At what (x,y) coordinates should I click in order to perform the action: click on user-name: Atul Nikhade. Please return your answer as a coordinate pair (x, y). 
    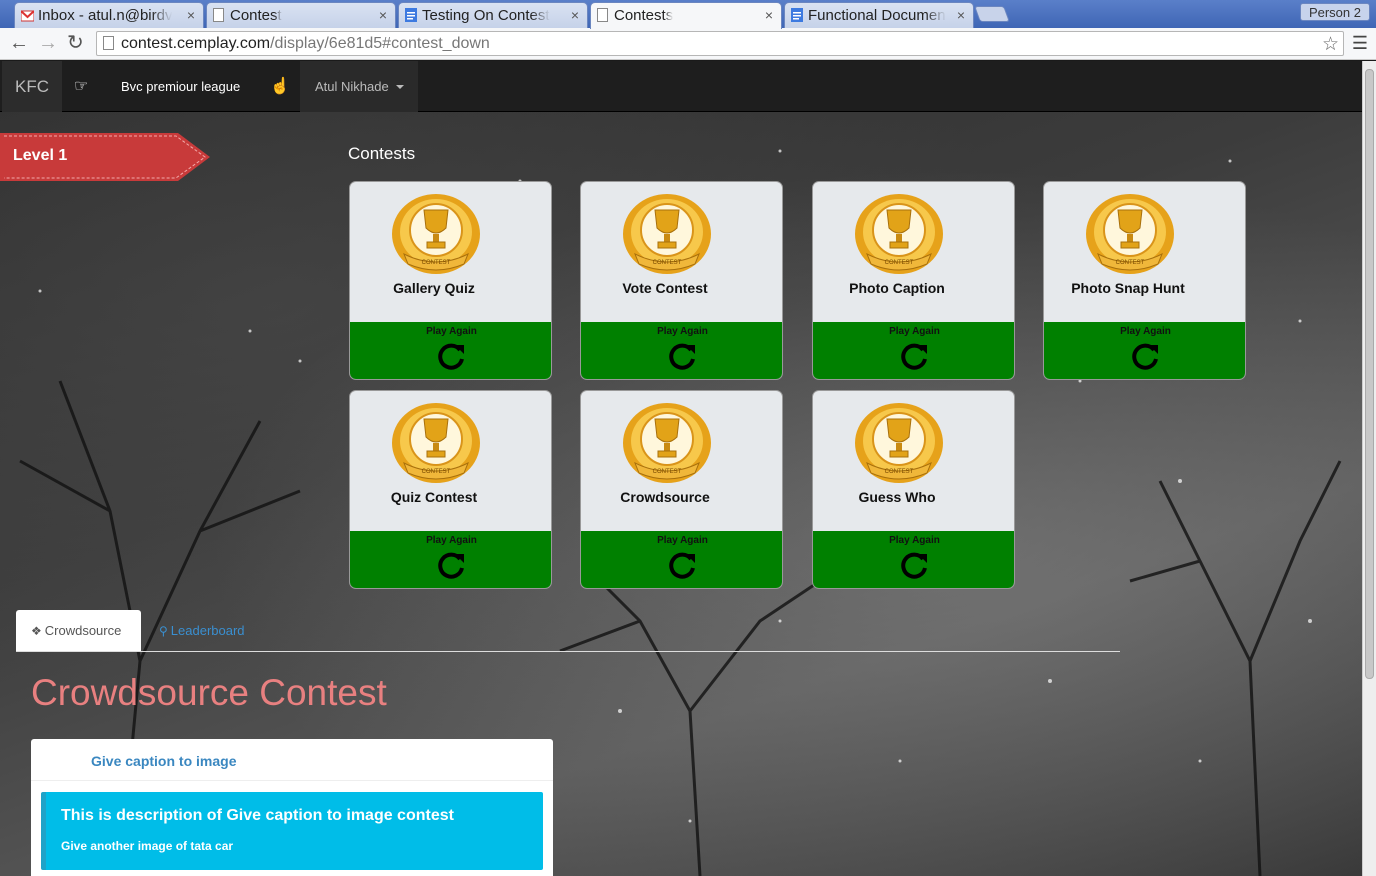
    Looking at the image, I should click on (352, 86).